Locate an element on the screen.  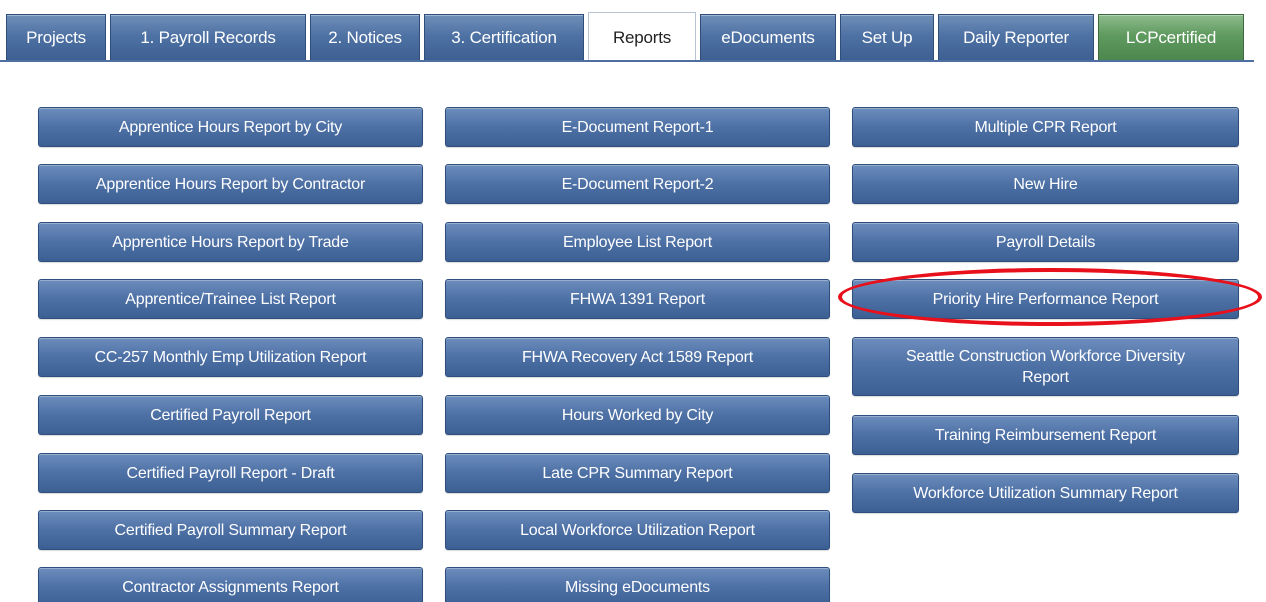
report-new-hire-button: New Hire is located at coordinates (1045, 184).